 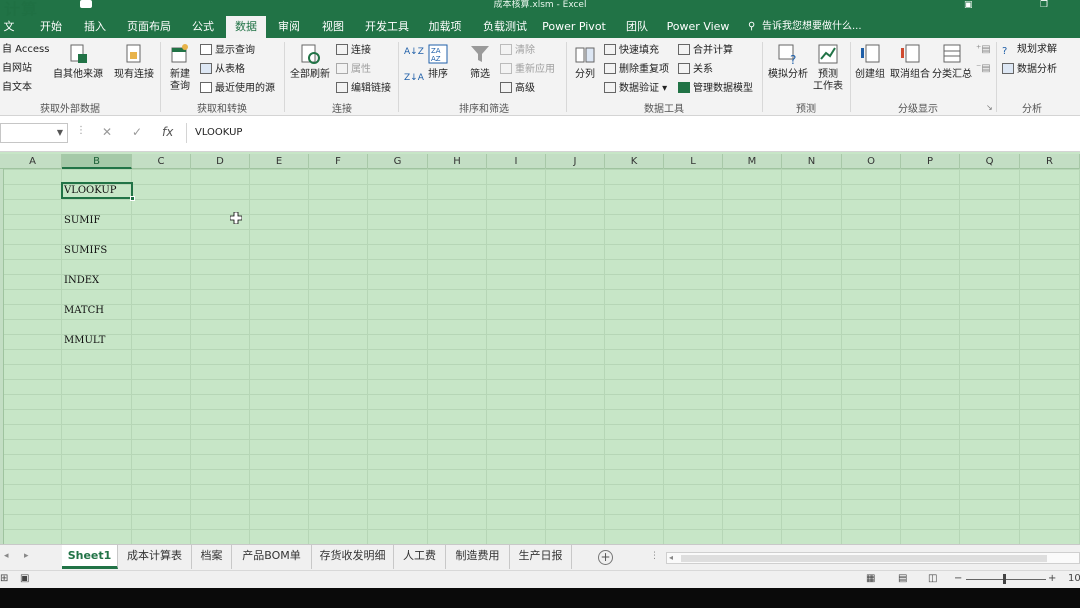 I want to click on tab-view: 视图, so click(x=333, y=27).